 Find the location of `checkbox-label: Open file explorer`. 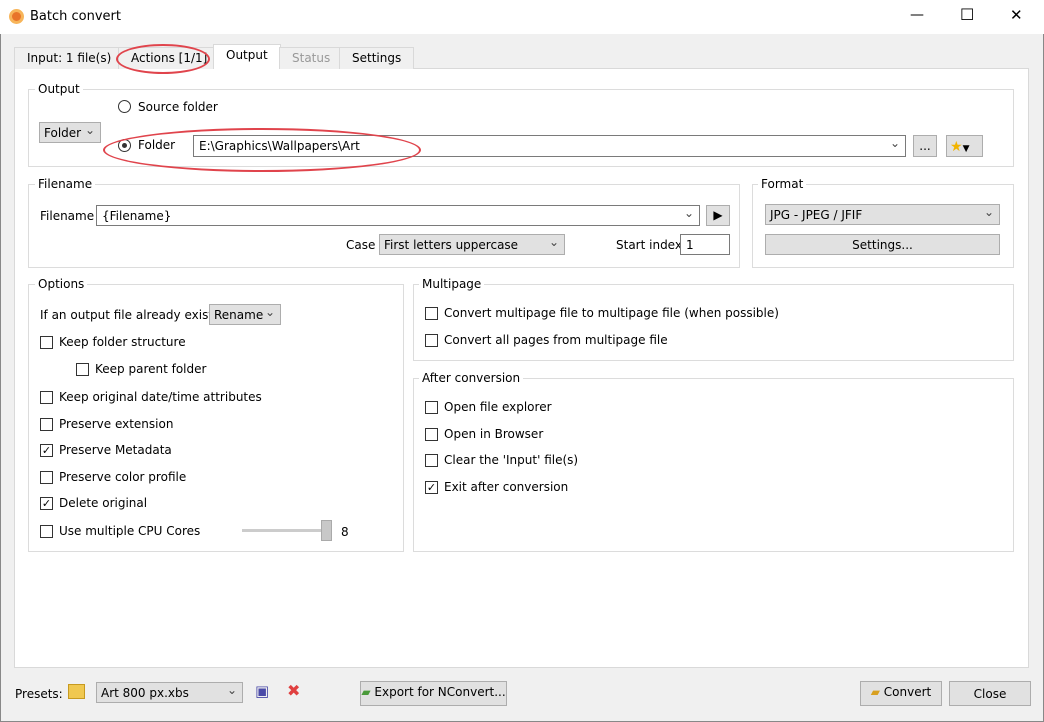

checkbox-label: Open file explorer is located at coordinates (498, 407).